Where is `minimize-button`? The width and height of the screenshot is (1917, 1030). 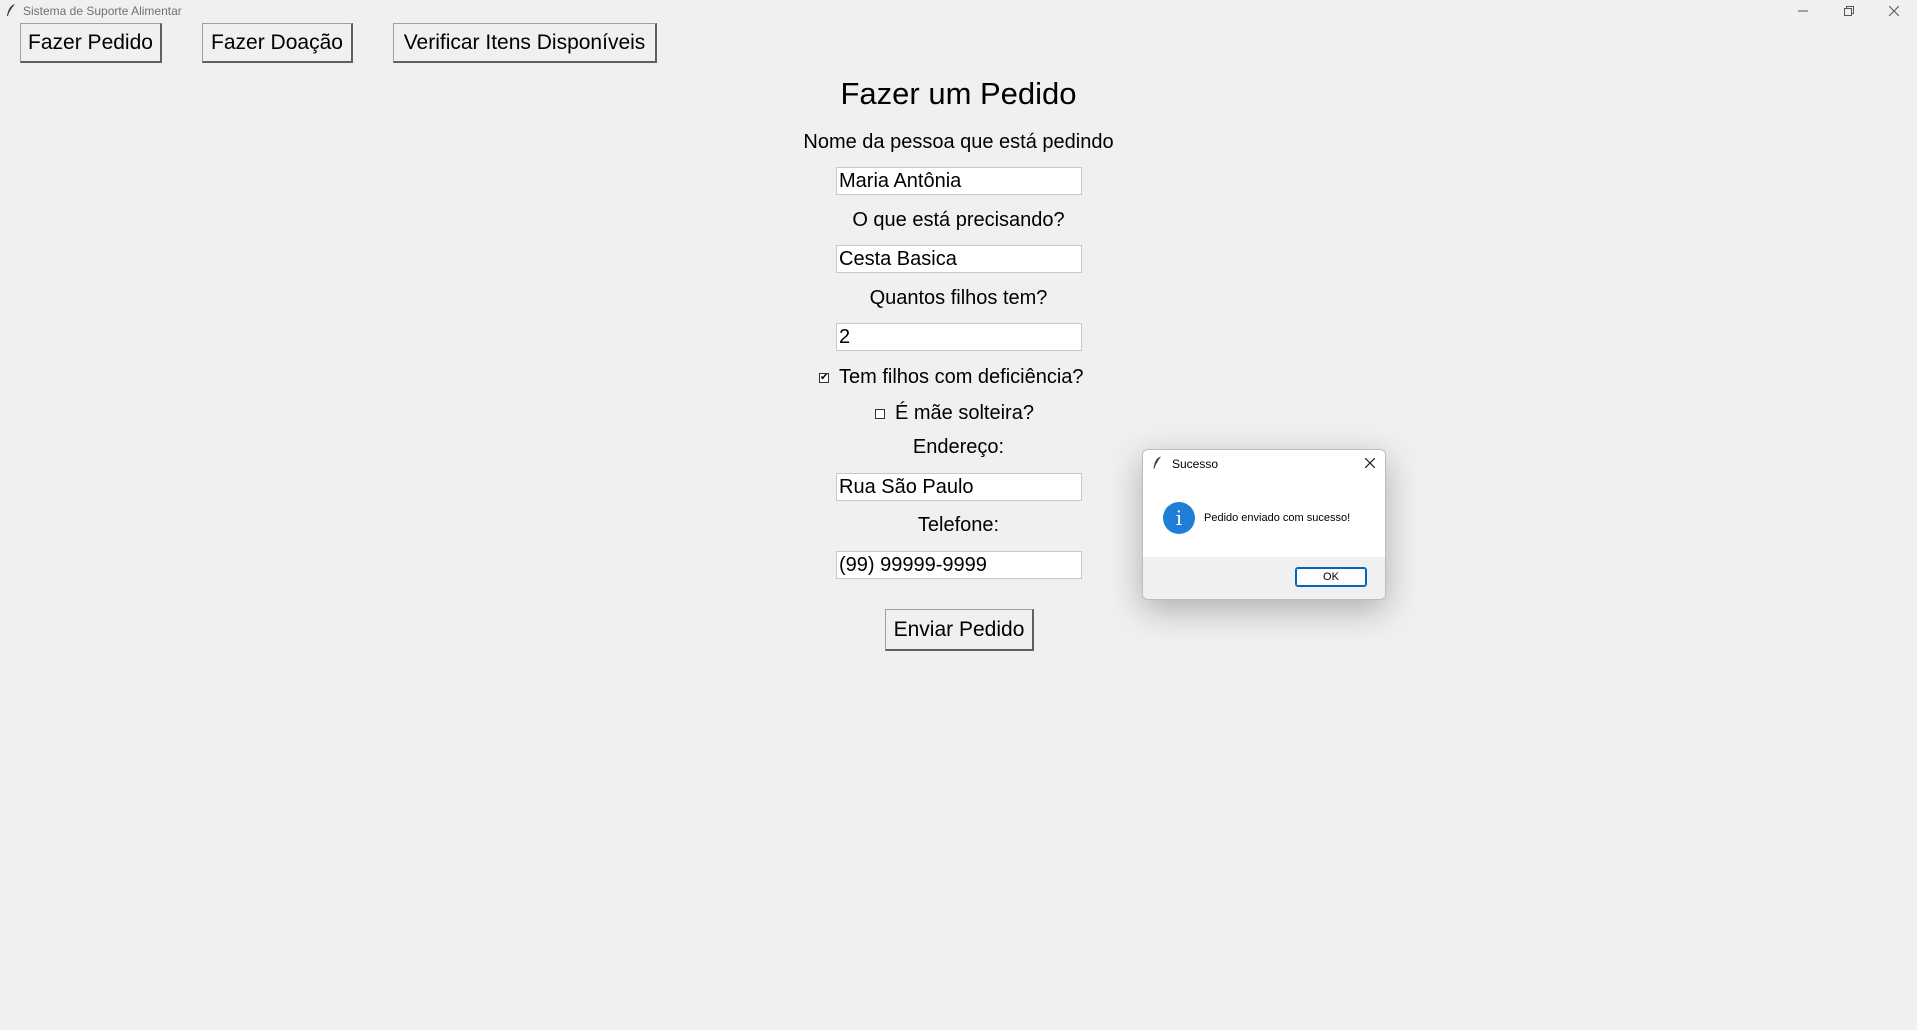
minimize-button is located at coordinates (1803, 11).